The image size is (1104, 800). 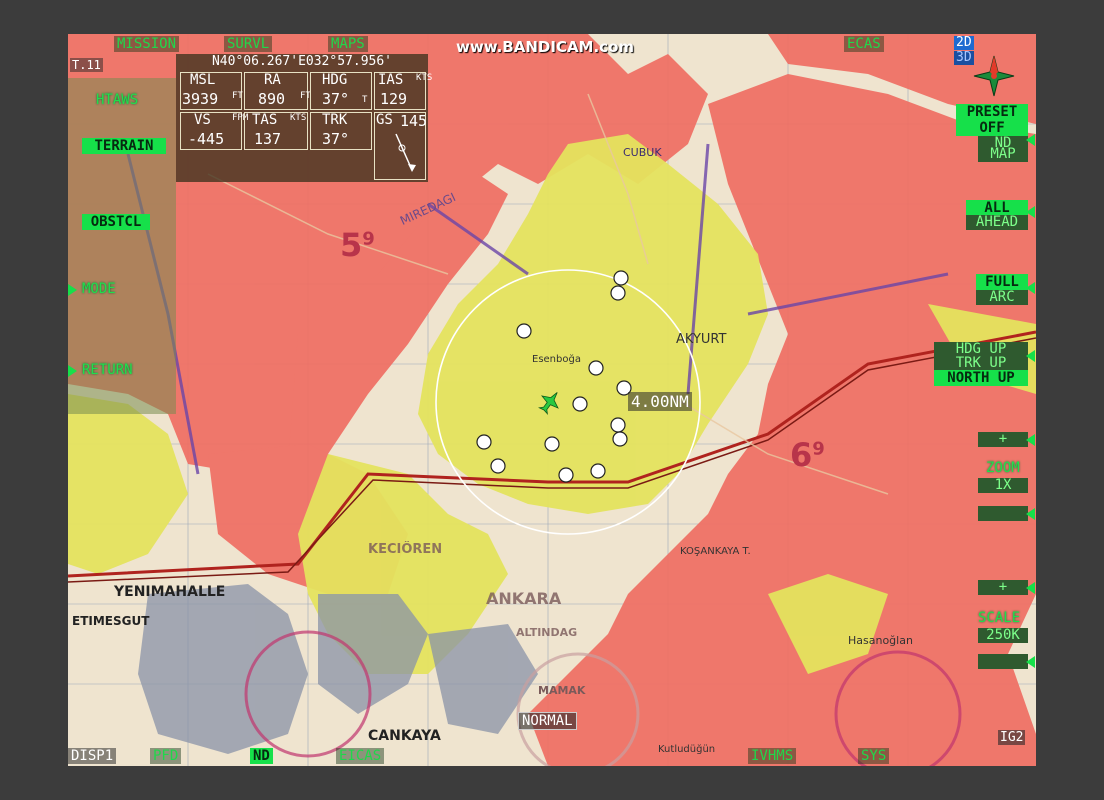 What do you see at coordinates (335, 80) in the screenshot?
I see `hdg-label: HDG` at bounding box center [335, 80].